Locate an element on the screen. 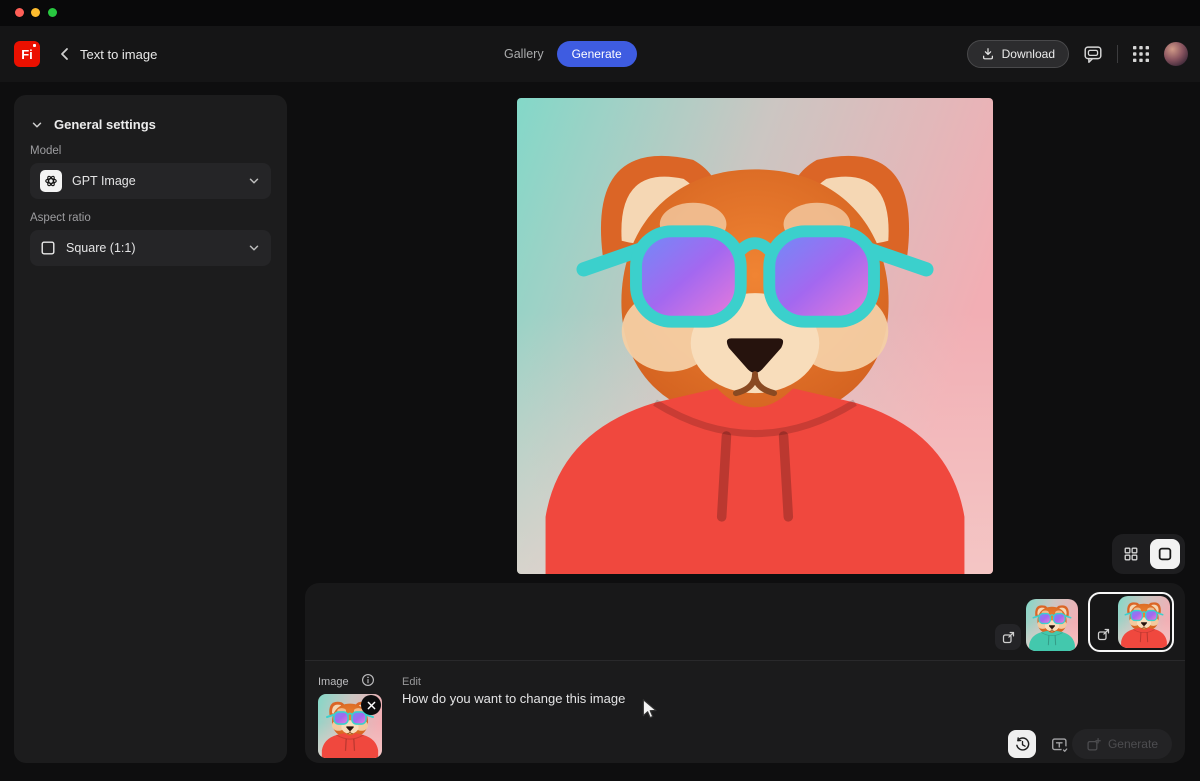  mode-switcher: Gallery Generate is located at coordinates (570, 54).